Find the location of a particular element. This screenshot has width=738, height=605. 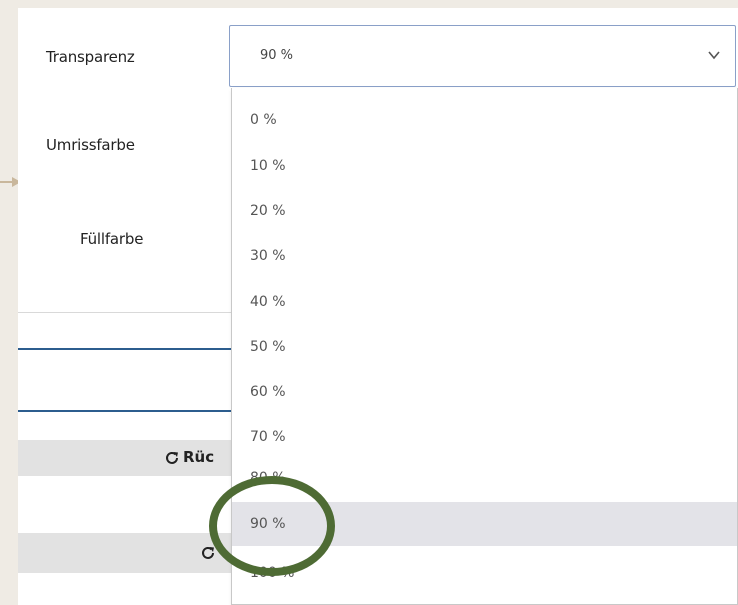

highlight-circle-annotation is located at coordinates (272, 526).